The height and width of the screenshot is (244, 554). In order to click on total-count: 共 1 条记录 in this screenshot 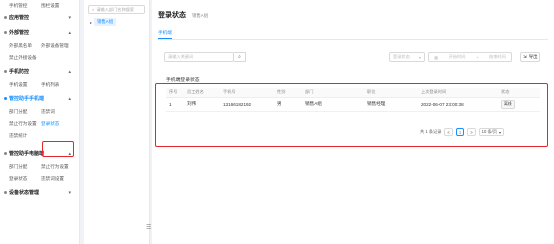, I will do `click(431, 131)`.